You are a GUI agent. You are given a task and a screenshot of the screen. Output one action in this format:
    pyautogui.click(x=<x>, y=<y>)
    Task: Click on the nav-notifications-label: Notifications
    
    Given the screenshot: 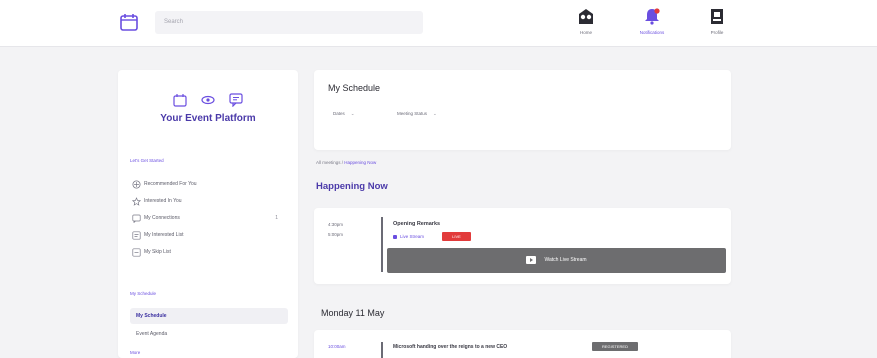 What is the action you would take?
    pyautogui.click(x=652, y=32)
    